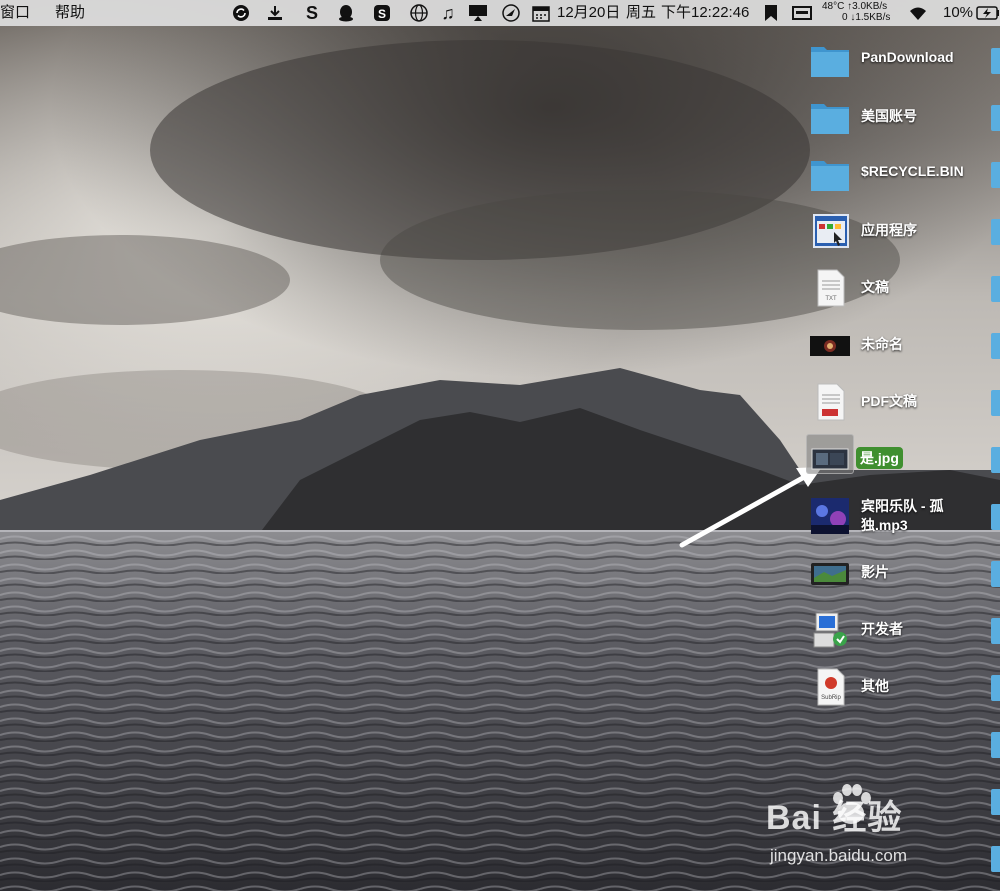 This screenshot has width=1000, height=891. Describe the element at coordinates (903, 288) in the screenshot. I see `desktop-item-documents: TXT 文稿` at that location.